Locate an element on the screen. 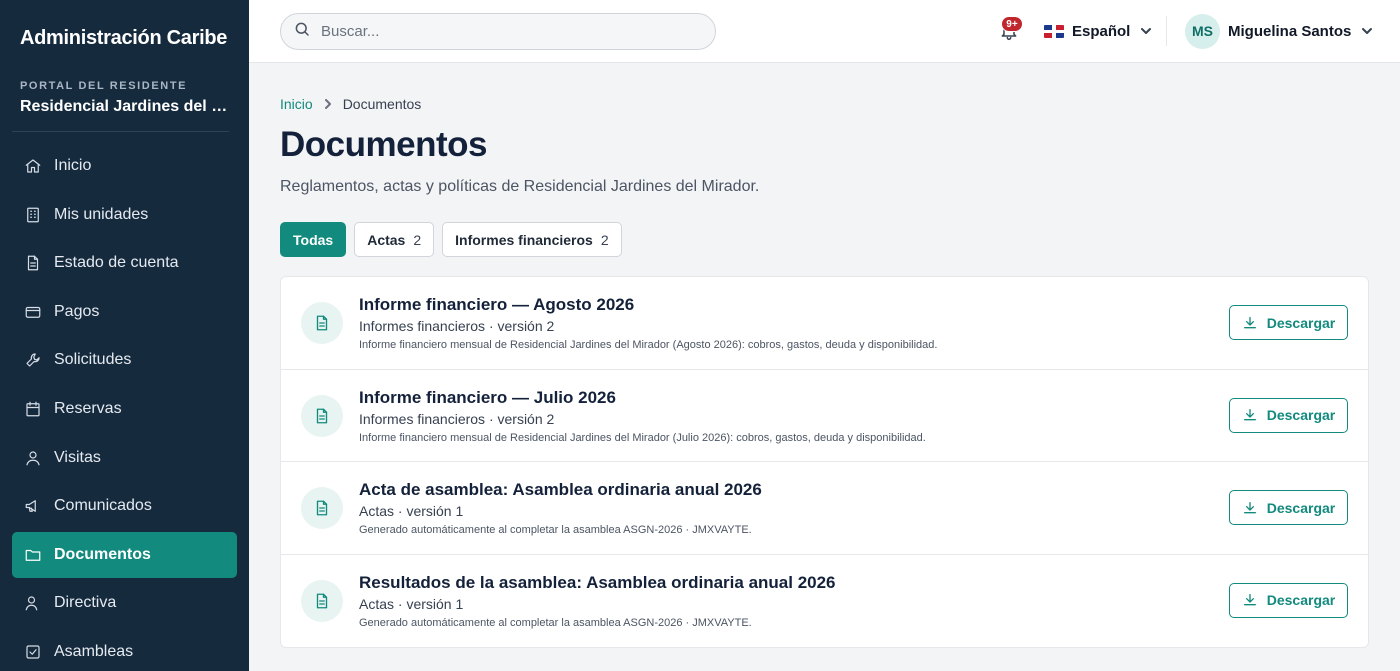 This screenshot has width=1400, height=671. document-title: Informe financiero — Agosto 2026 is located at coordinates (497, 304).